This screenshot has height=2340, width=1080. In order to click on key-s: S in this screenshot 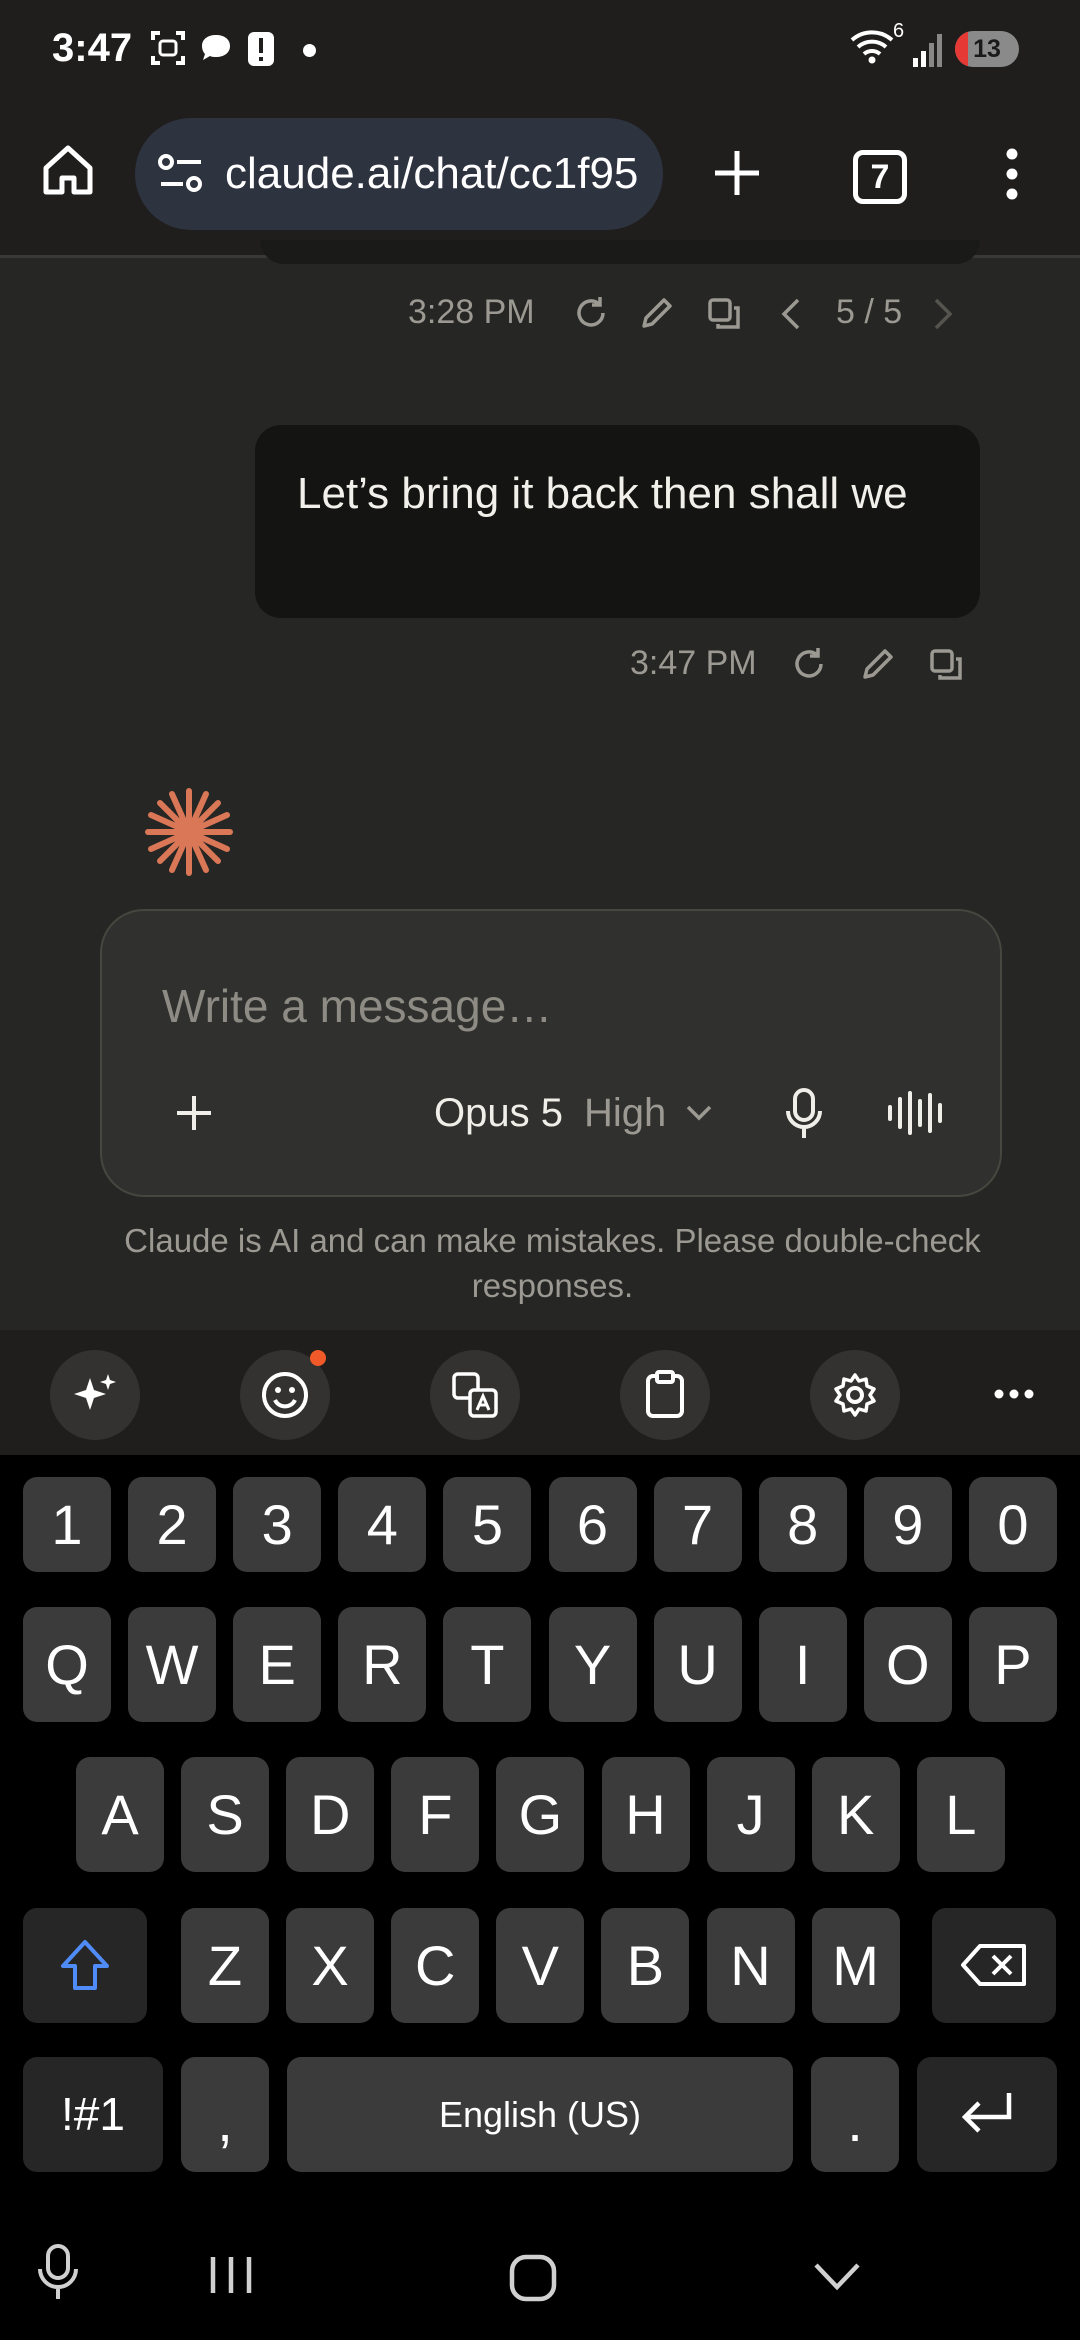, I will do `click(225, 1814)`.